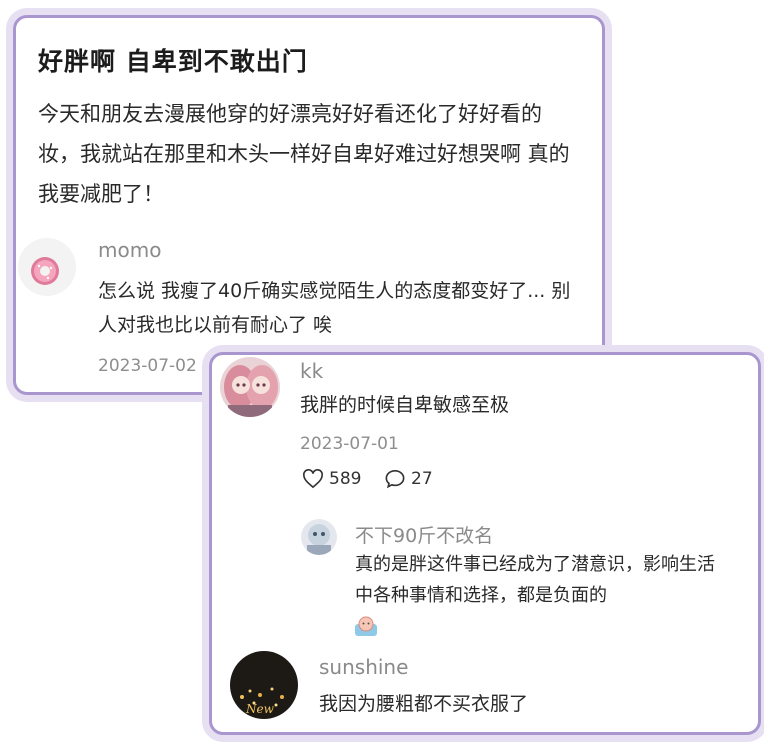 The width and height of the screenshot is (764, 742). I want to click on comment-username: kk, so click(311, 371).